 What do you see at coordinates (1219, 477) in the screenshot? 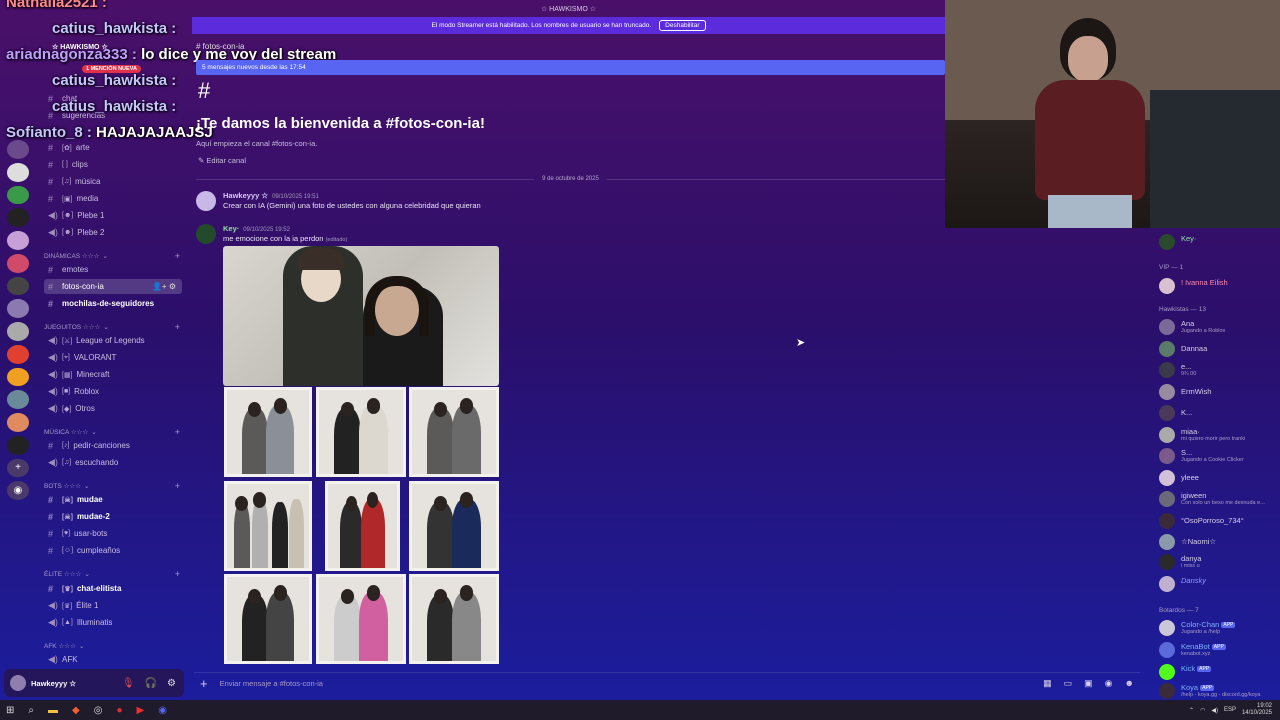
I see `member: yleee` at bounding box center [1219, 477].